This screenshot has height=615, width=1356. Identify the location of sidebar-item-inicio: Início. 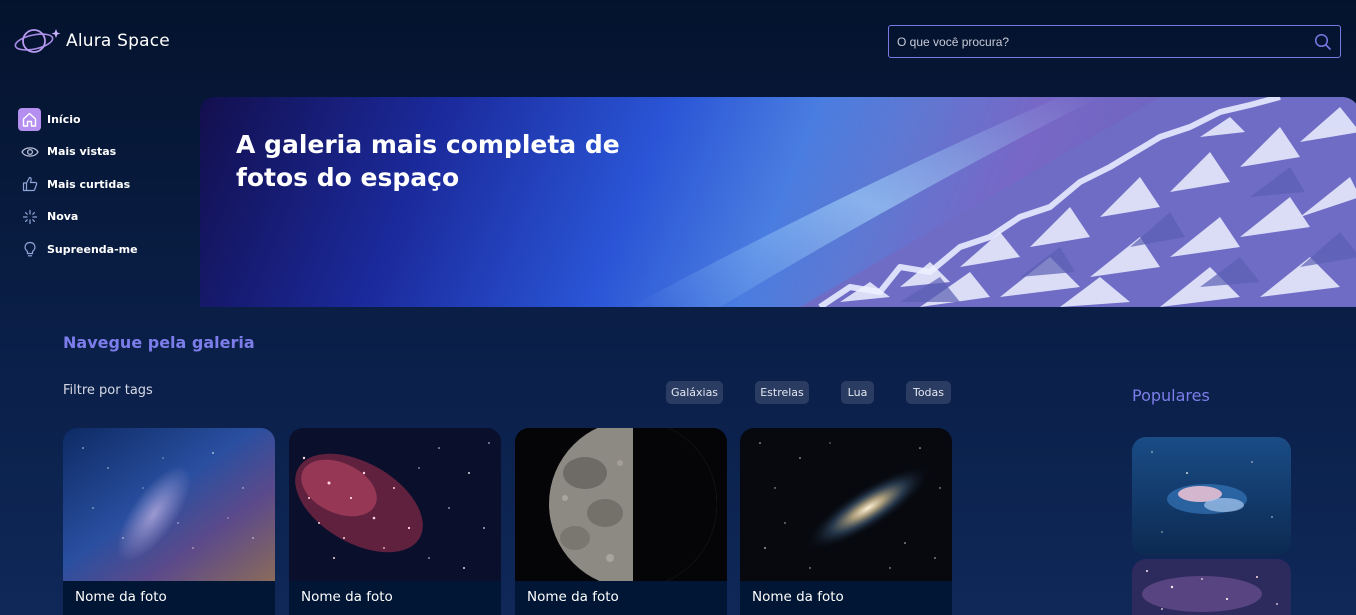
(103, 119).